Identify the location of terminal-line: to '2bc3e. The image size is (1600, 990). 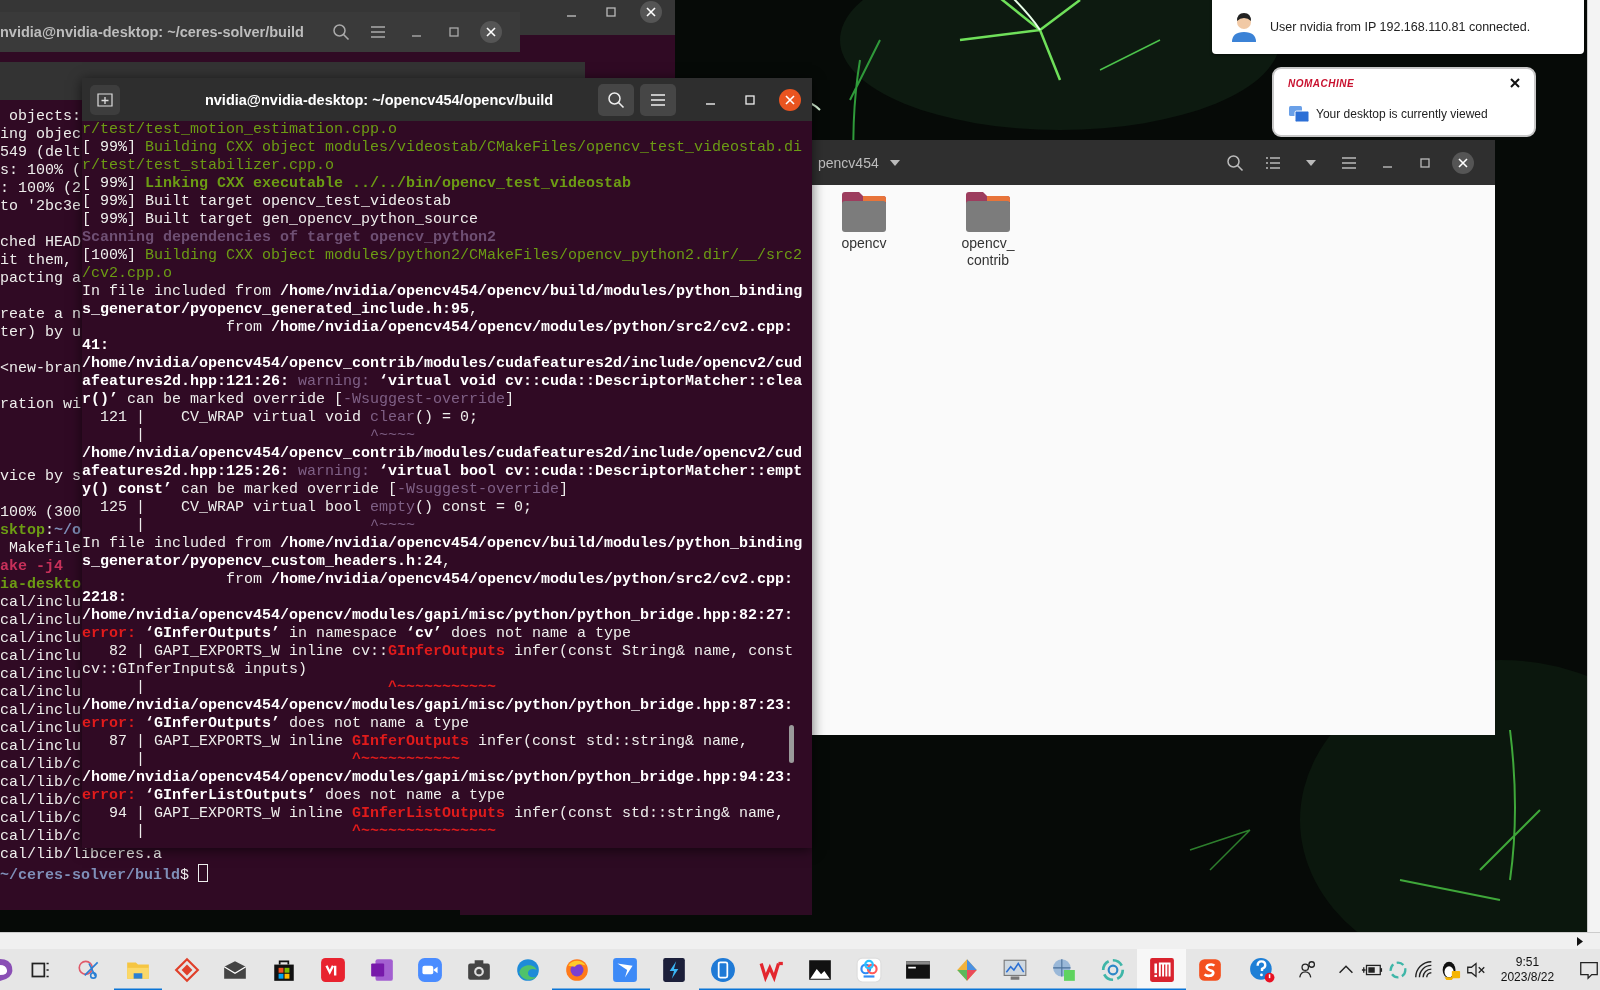
(40, 207).